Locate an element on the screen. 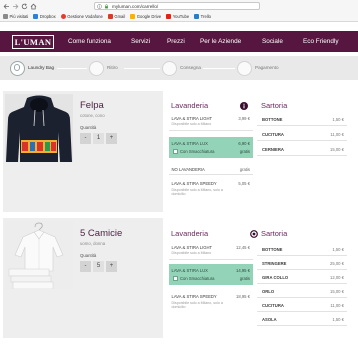 This screenshot has height=344, width=358. bookmark-google-drive: Google Drive is located at coordinates (145, 16).